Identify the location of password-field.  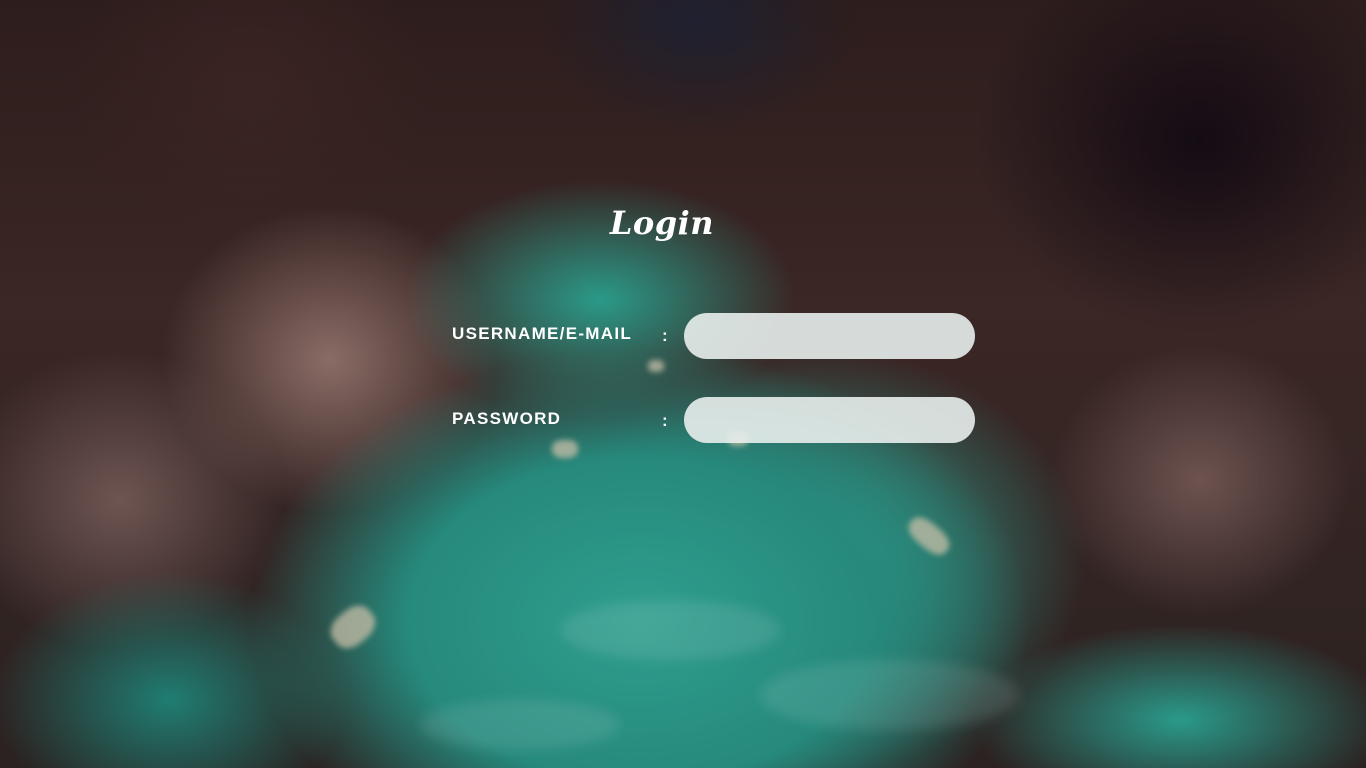
(829, 420).